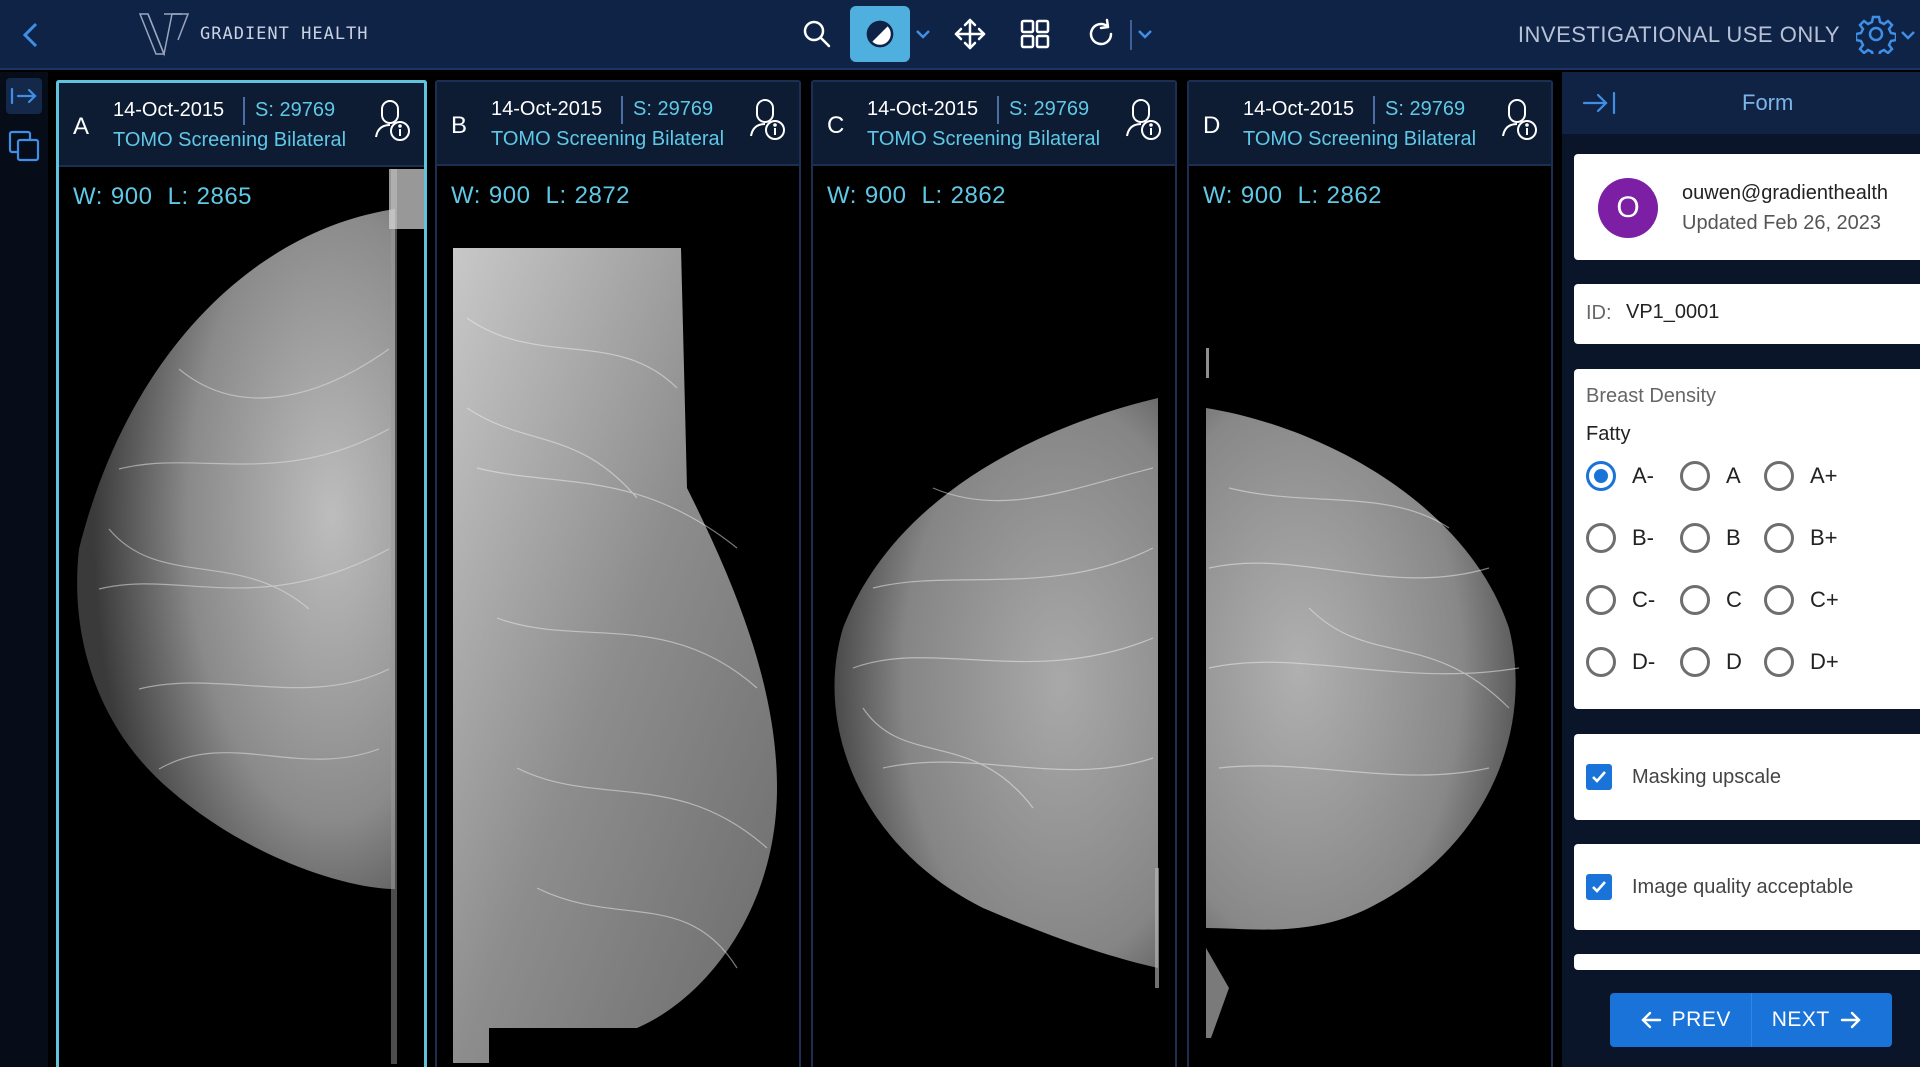  Describe the element at coordinates (1620, 538) in the screenshot. I see `radio-b-minus: B-` at that location.